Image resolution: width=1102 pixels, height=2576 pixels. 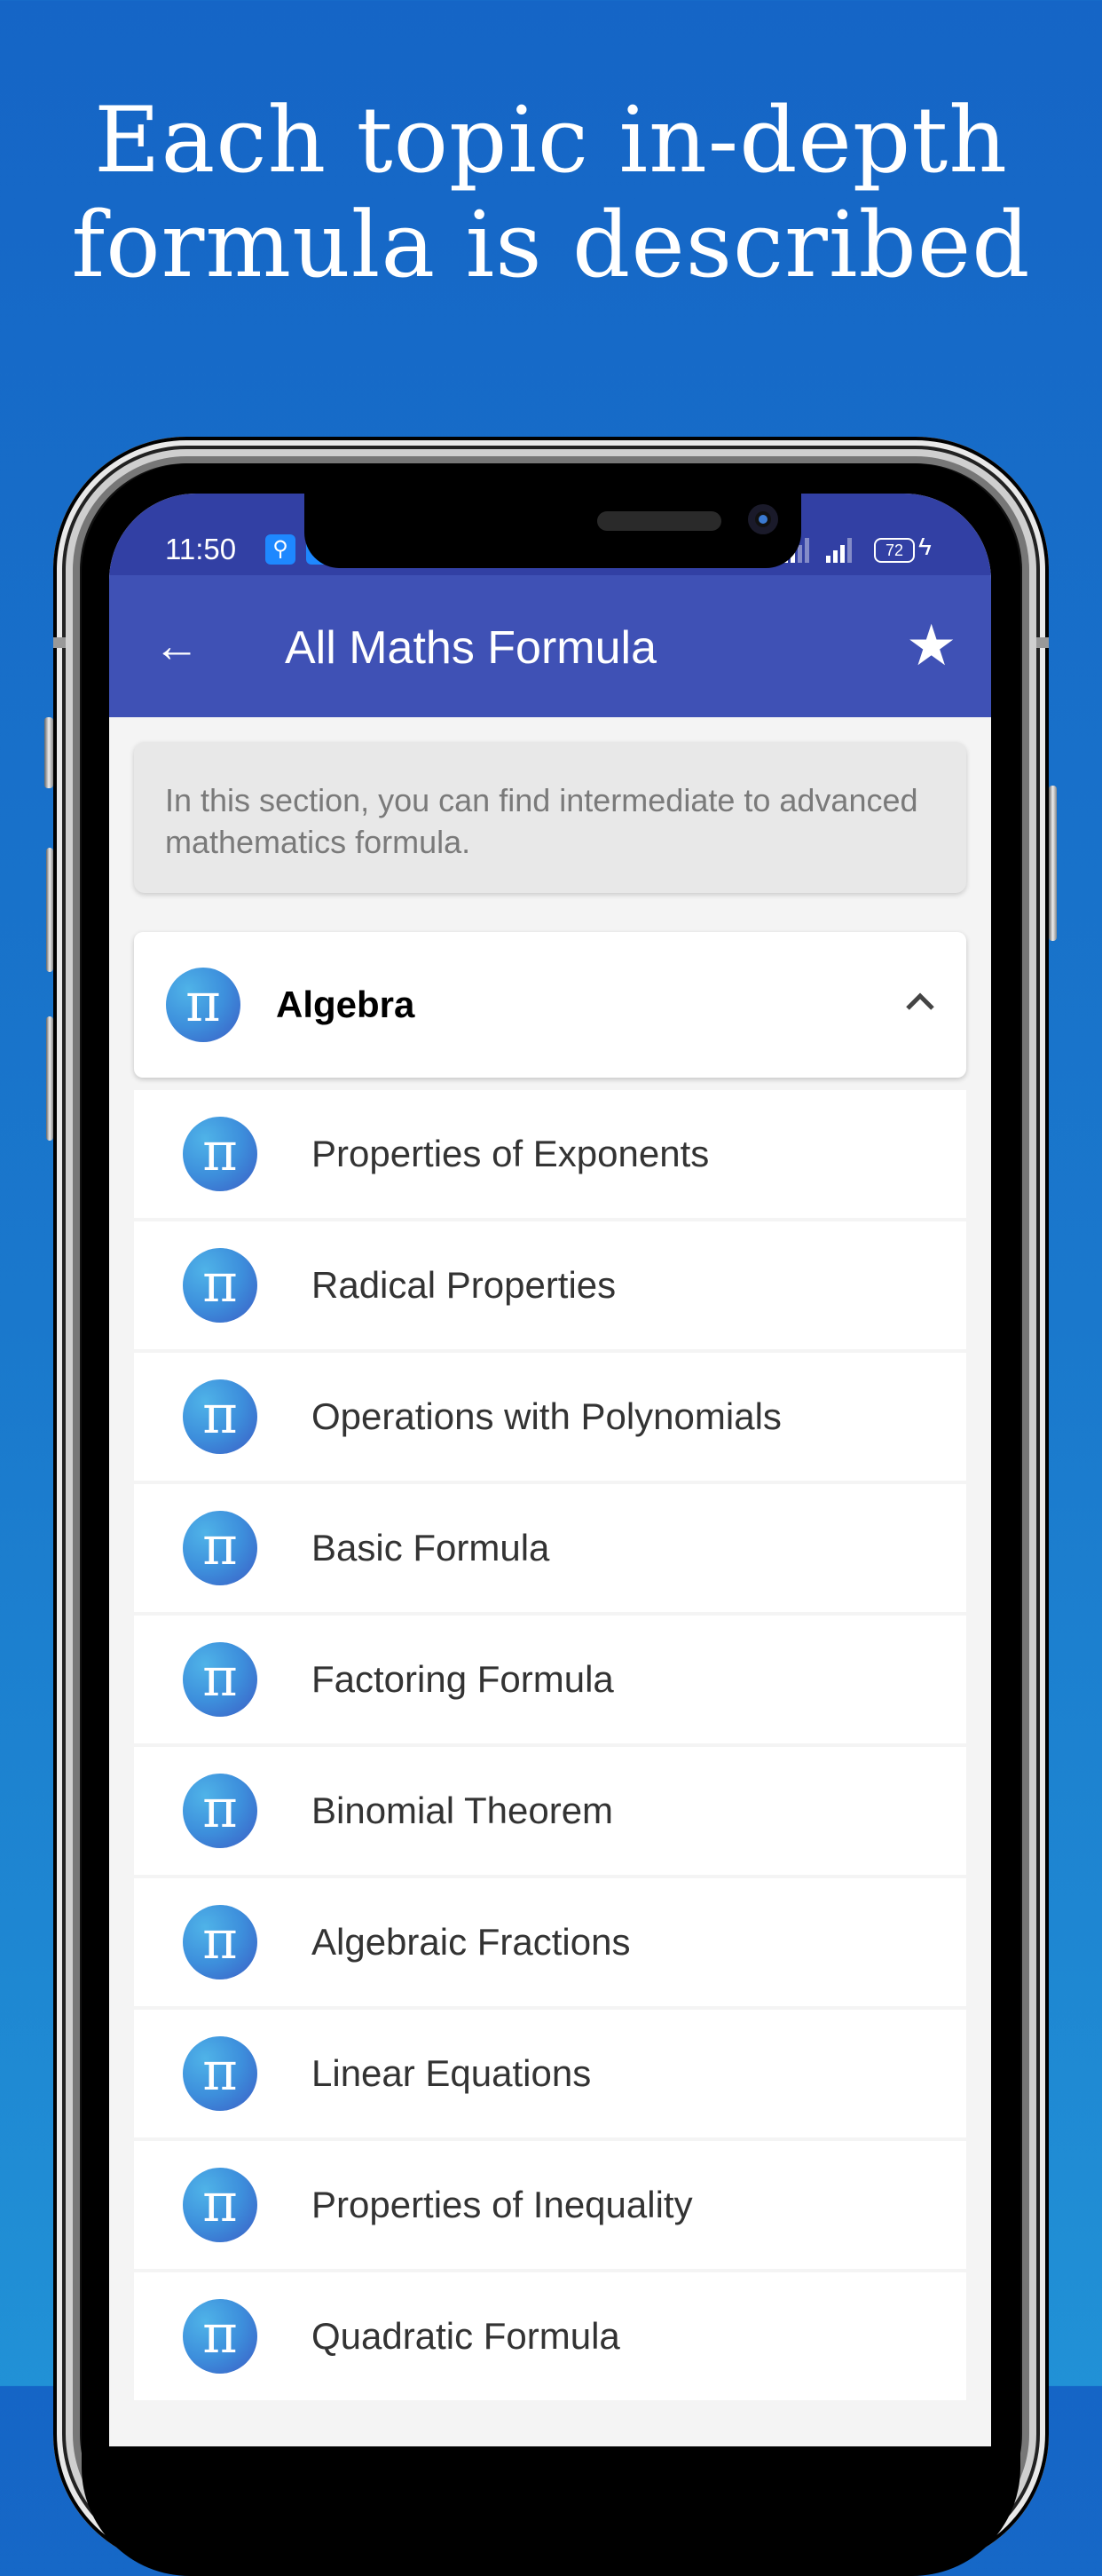 I want to click on headline-line-1: Each topic in-depth, so click(x=551, y=141).